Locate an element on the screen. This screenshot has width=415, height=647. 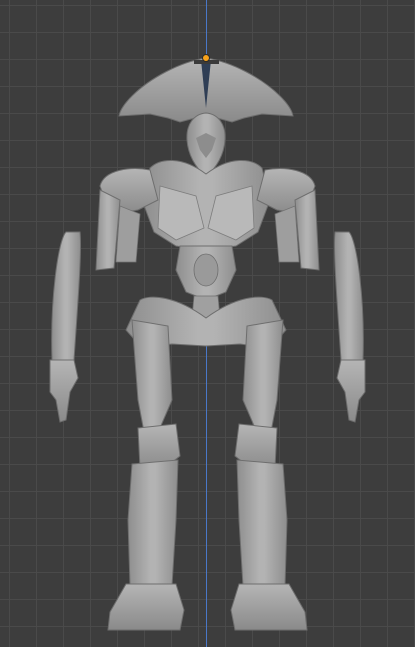
forearm-left is located at coordinates (66, 296).